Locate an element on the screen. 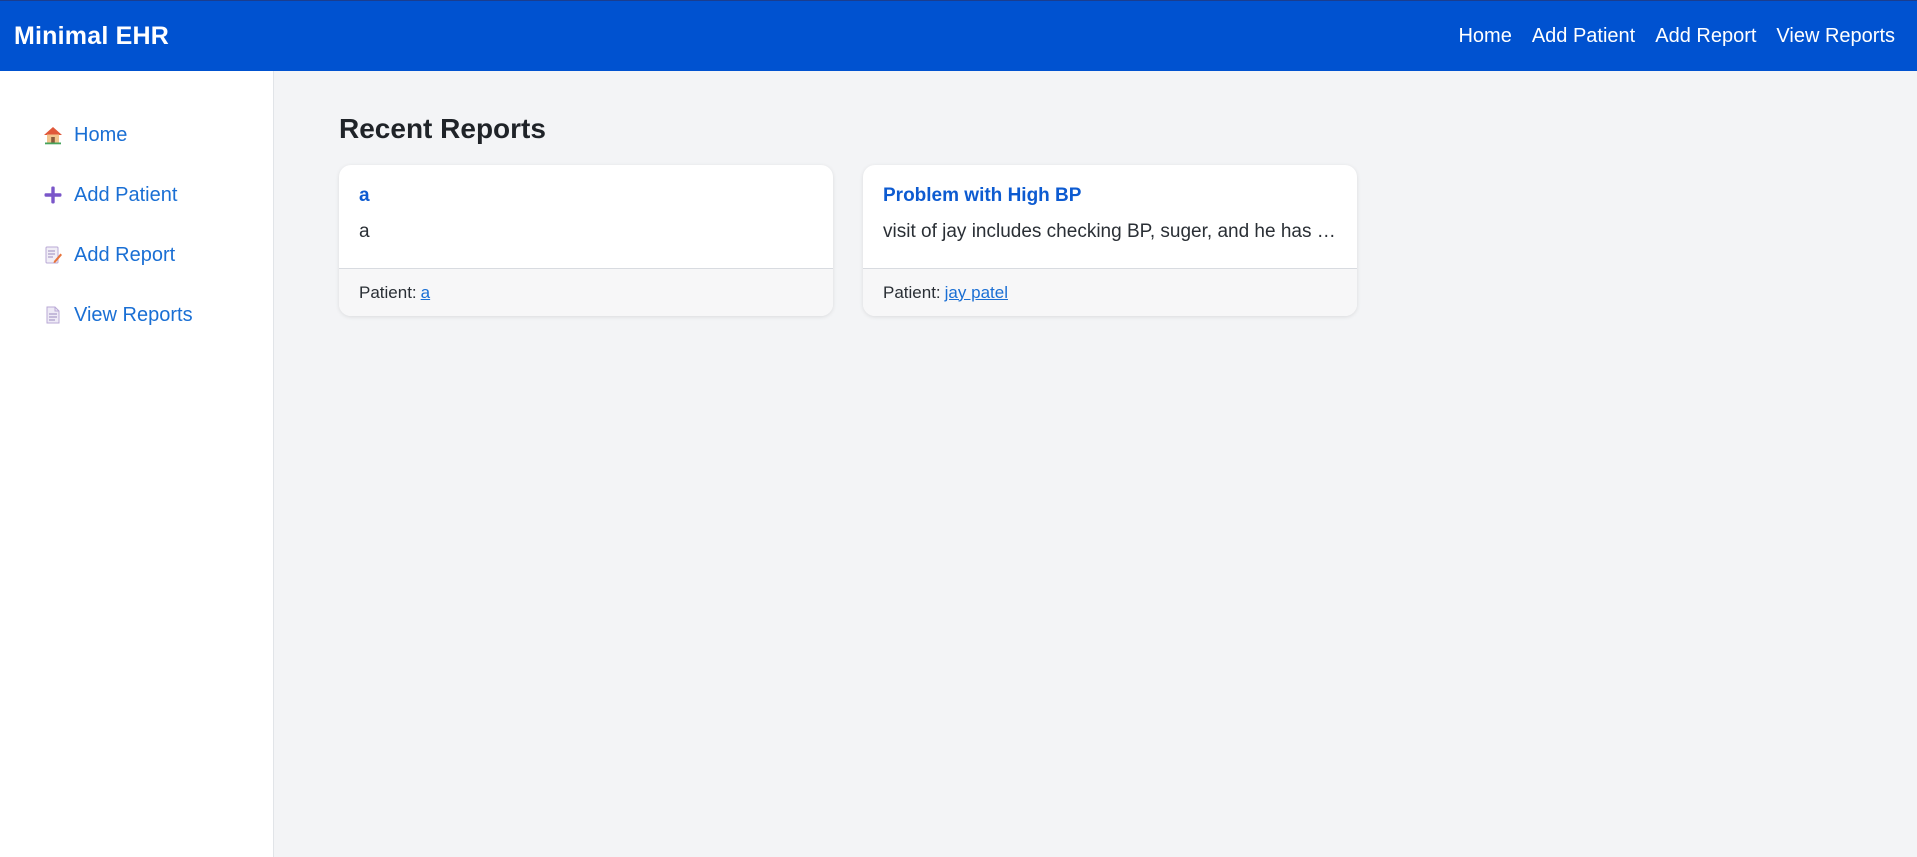 The height and width of the screenshot is (857, 1917). sidebar: Home Add Patient Add Report View Reports is located at coordinates (137, 464).